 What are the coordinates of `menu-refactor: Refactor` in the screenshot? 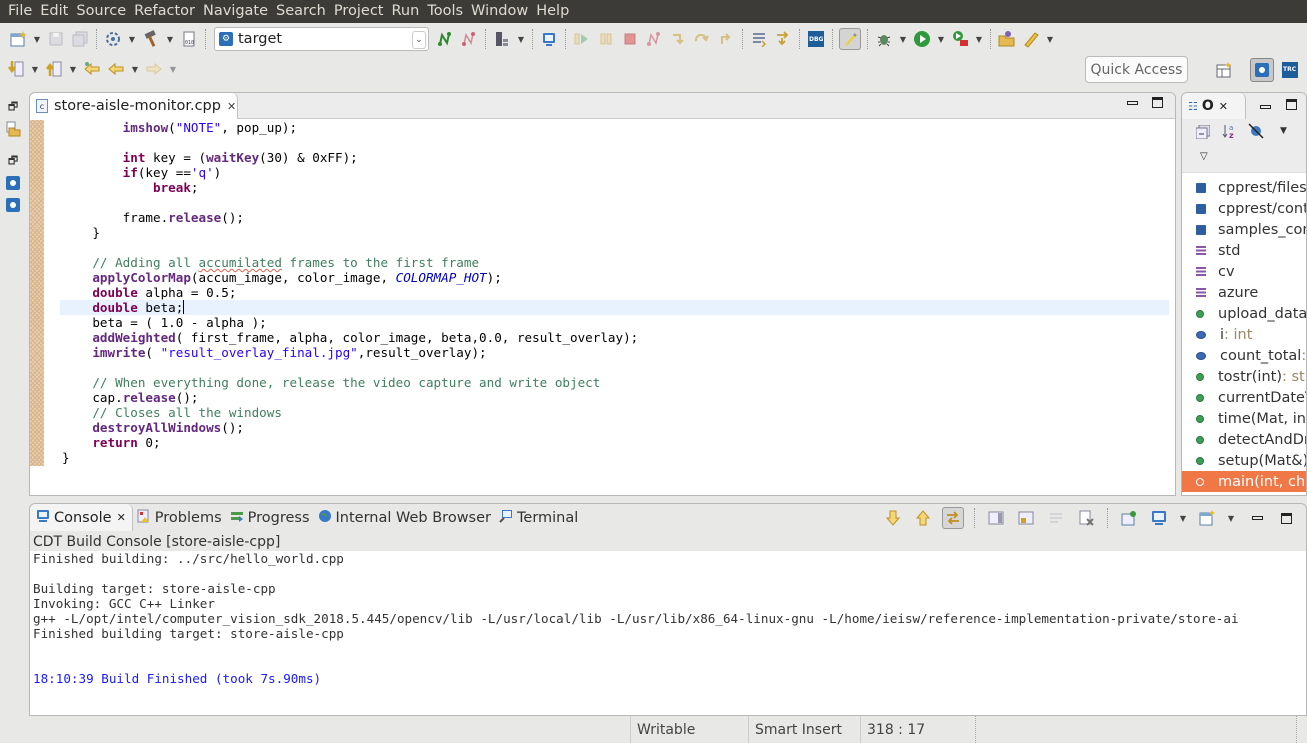 It's located at (164, 11).